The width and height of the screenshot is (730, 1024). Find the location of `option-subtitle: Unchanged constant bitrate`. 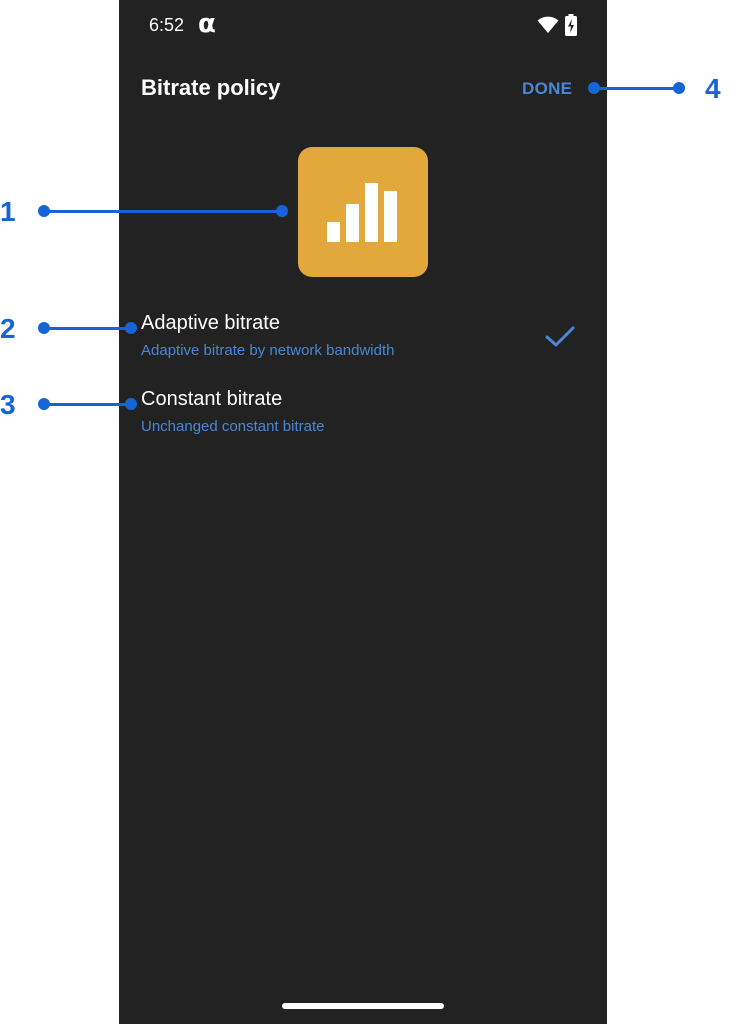

option-subtitle: Unchanged constant bitrate is located at coordinates (233, 426).